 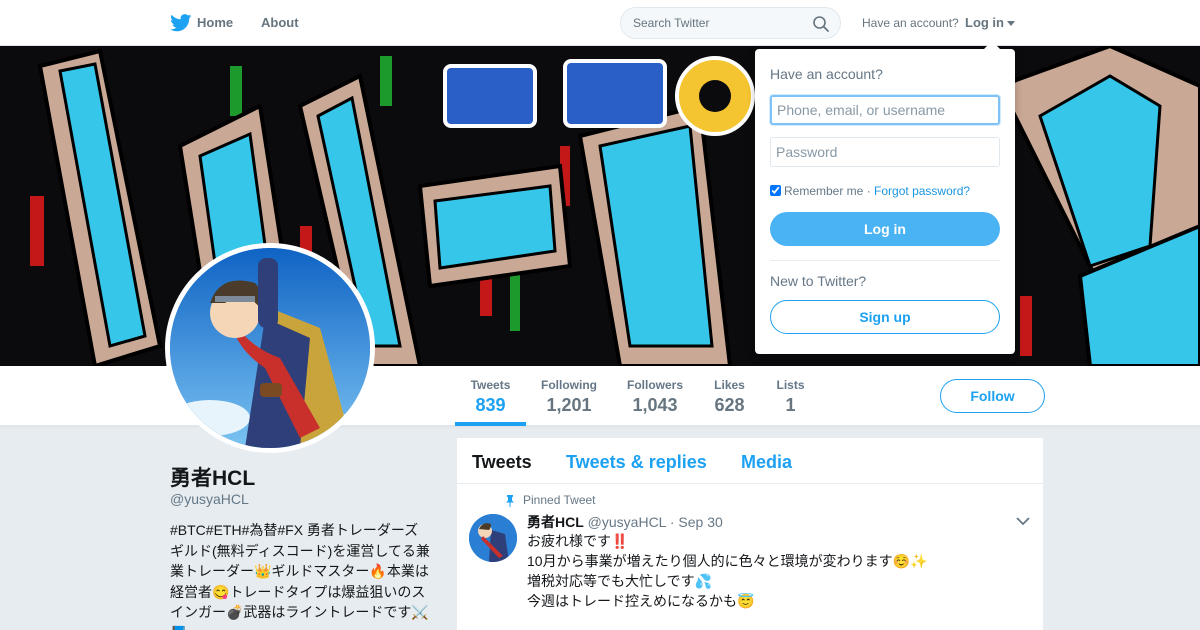 I want to click on forgot-password-link: Forgot password?, so click(x=922, y=191).